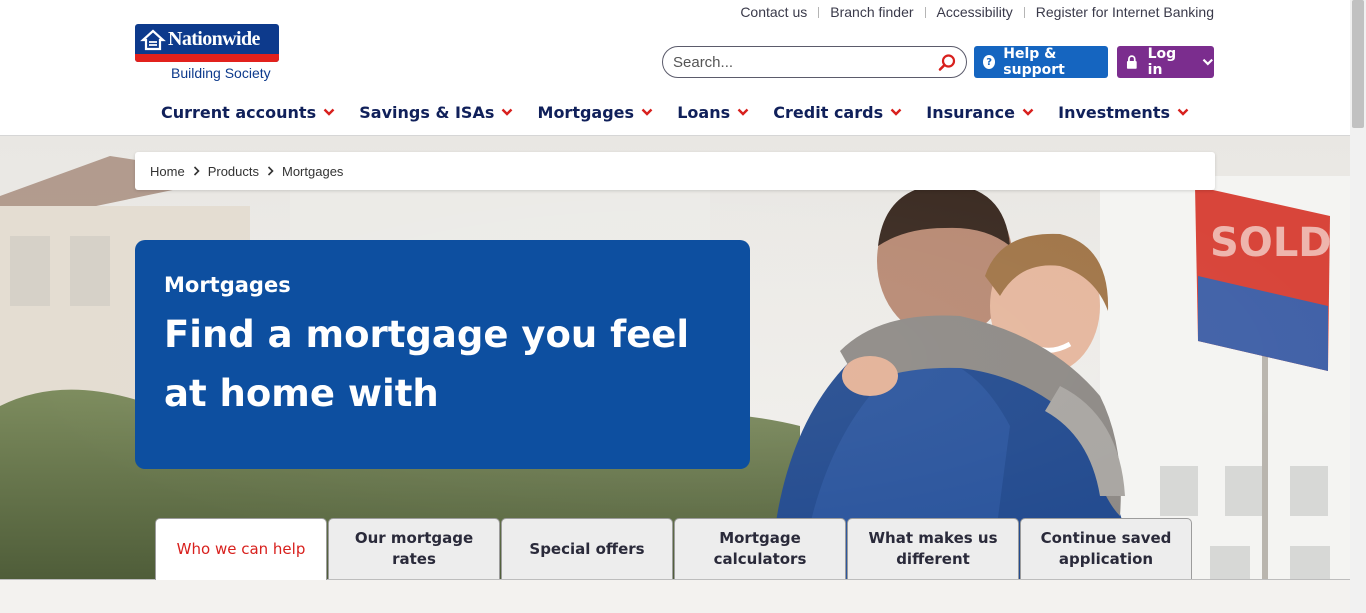 This screenshot has width=1366, height=613. Describe the element at coordinates (239, 112) in the screenshot. I see `nav-label: Current accounts` at that location.